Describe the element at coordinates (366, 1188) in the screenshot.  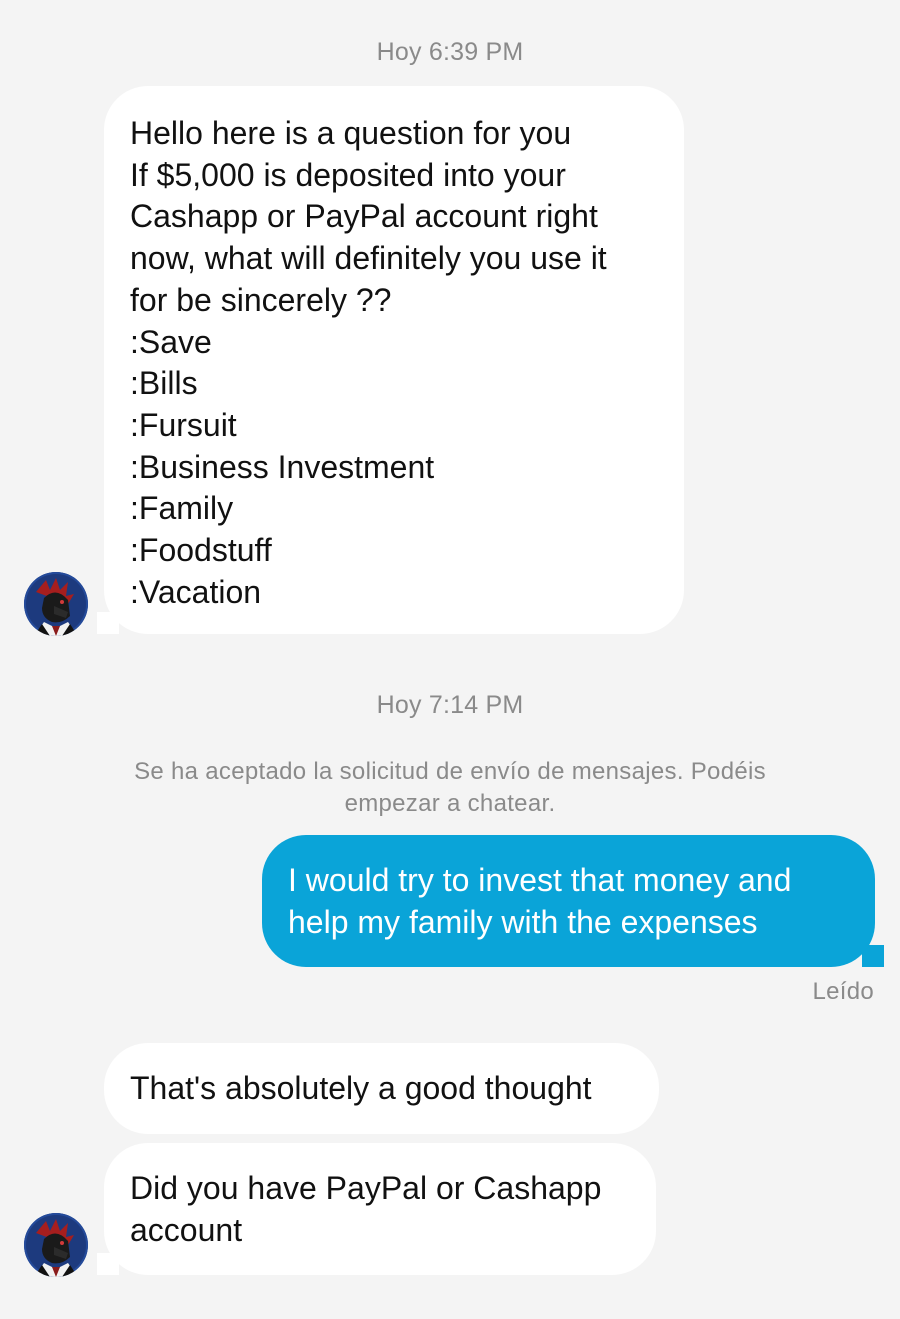
I see `message-line: Did you have PayPal or Cashapp` at that location.